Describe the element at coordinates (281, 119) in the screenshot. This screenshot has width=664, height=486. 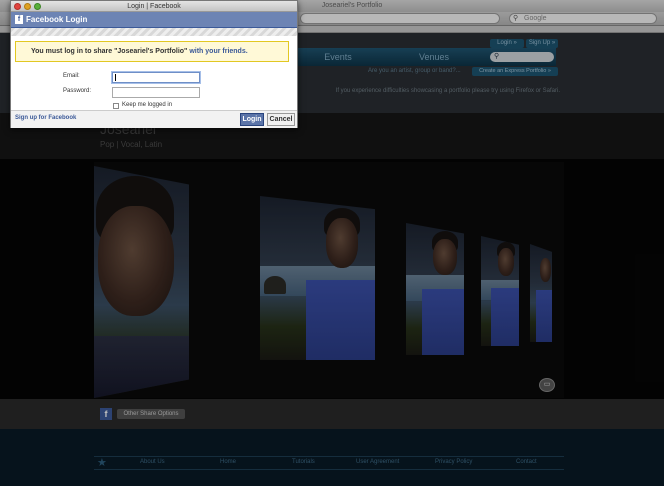
I see `cancel-button: Cancel` at that location.